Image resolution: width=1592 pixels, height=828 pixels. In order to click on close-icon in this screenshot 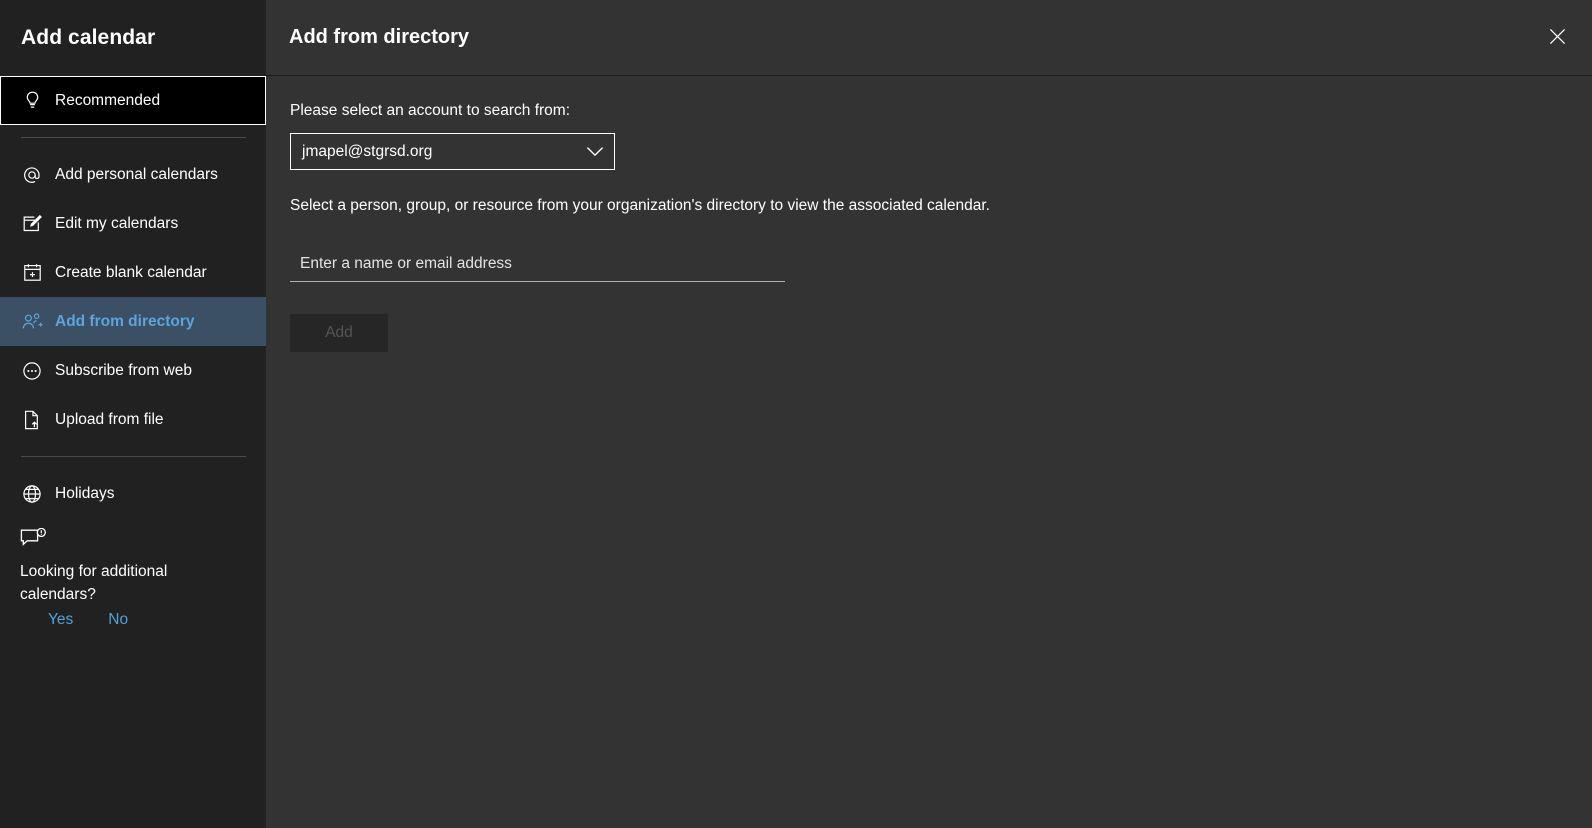, I will do `click(1557, 39)`.